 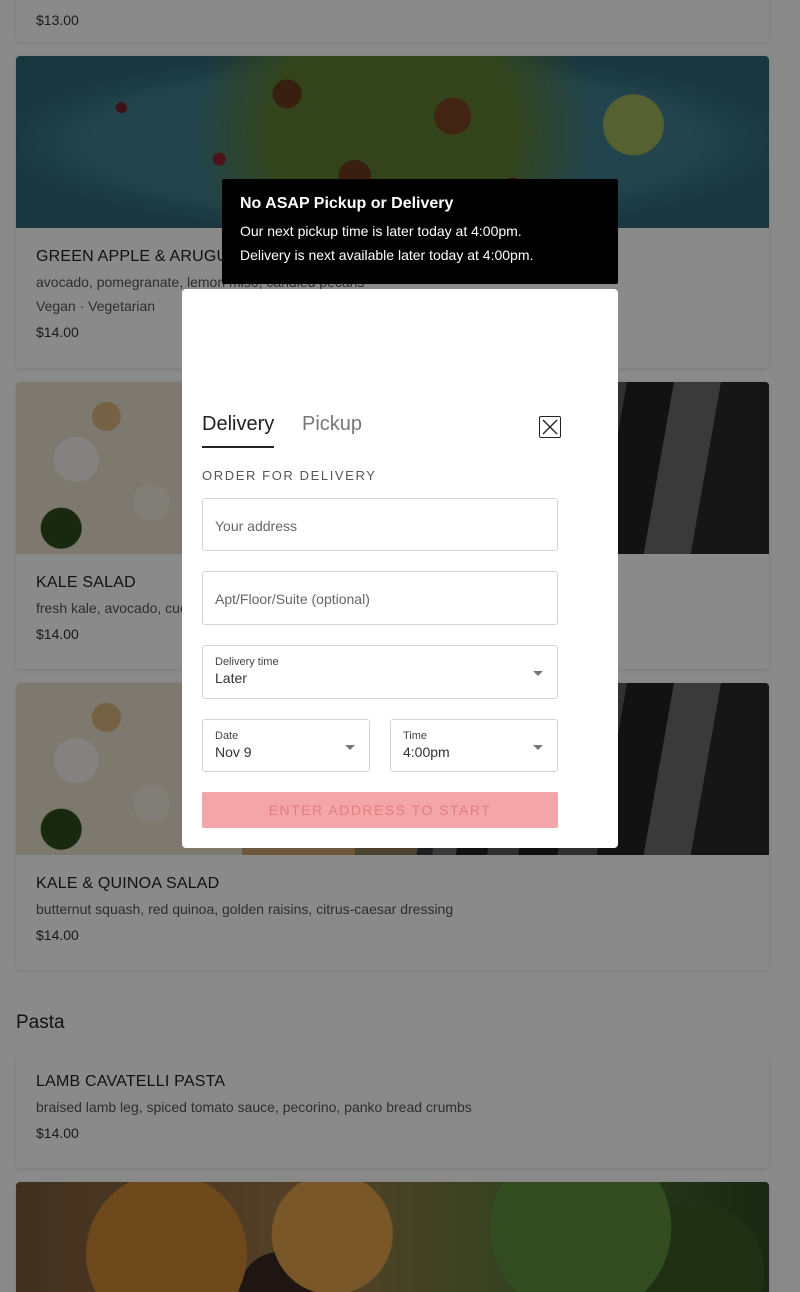 What do you see at coordinates (227, 736) in the screenshot?
I see `date-label: Date` at bounding box center [227, 736].